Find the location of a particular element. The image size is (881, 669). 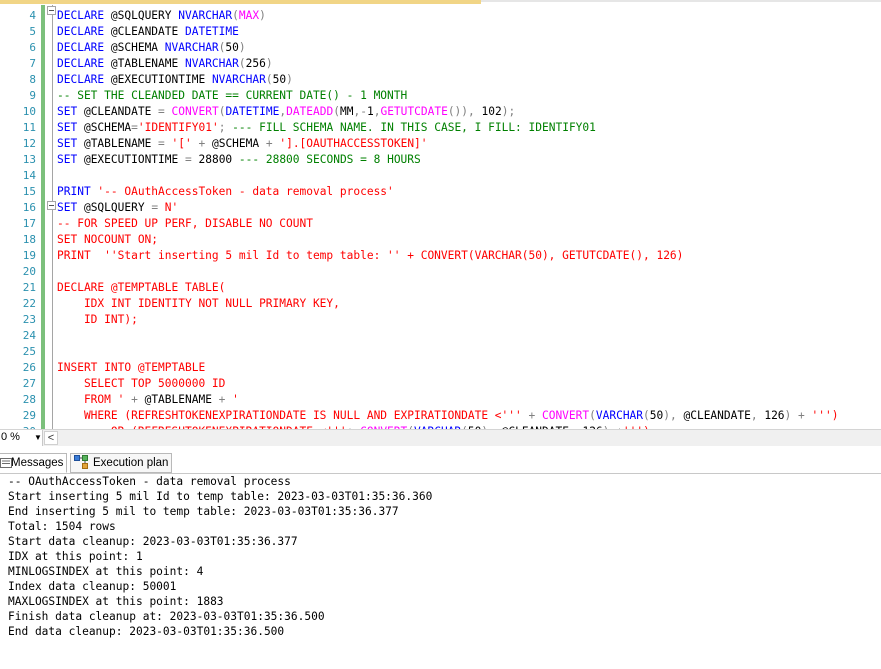

code-token: ( is located at coordinates (235, 15).